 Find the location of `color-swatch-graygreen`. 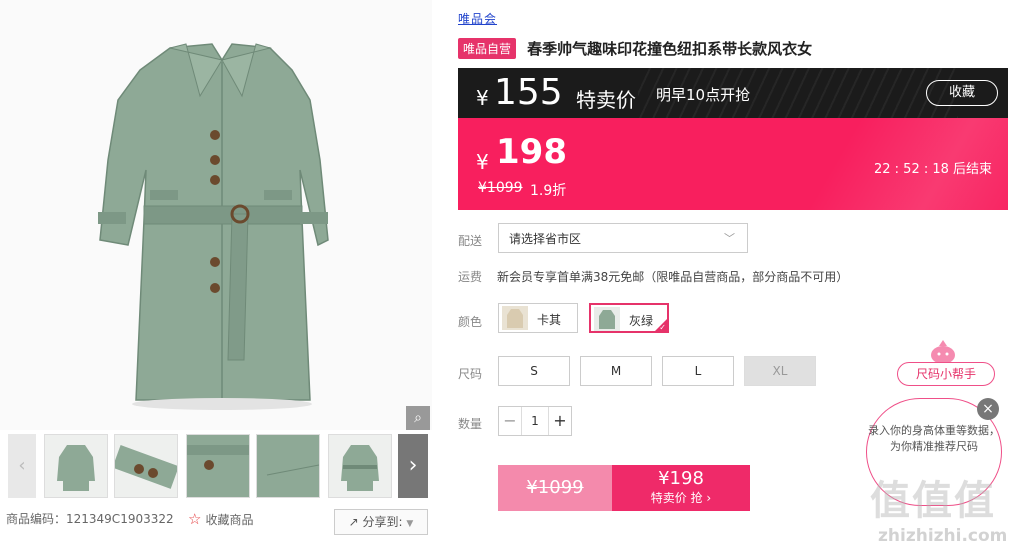

color-swatch-graygreen is located at coordinates (607, 319).